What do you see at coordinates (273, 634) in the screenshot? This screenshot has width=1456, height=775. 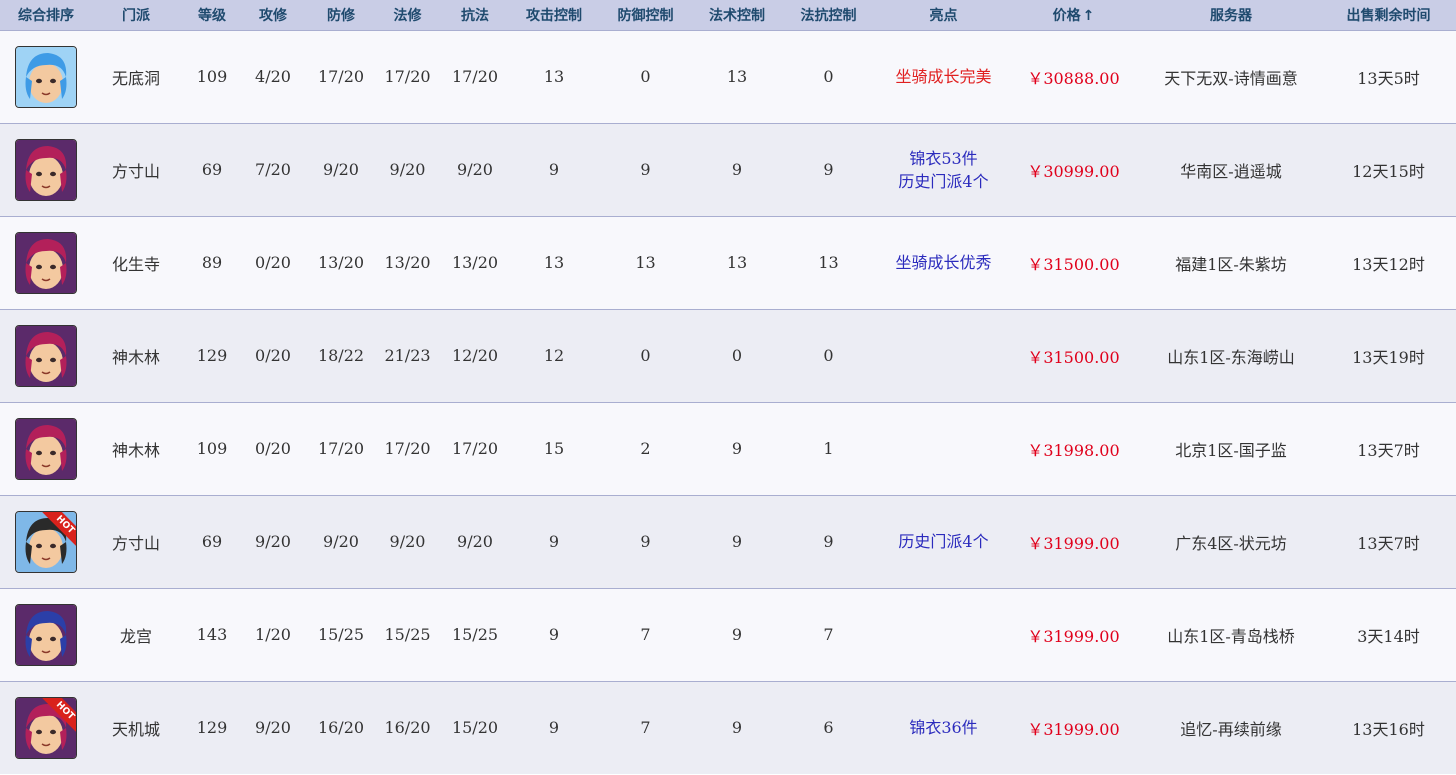 I see `cell-atk-cult: 1/20` at bounding box center [273, 634].